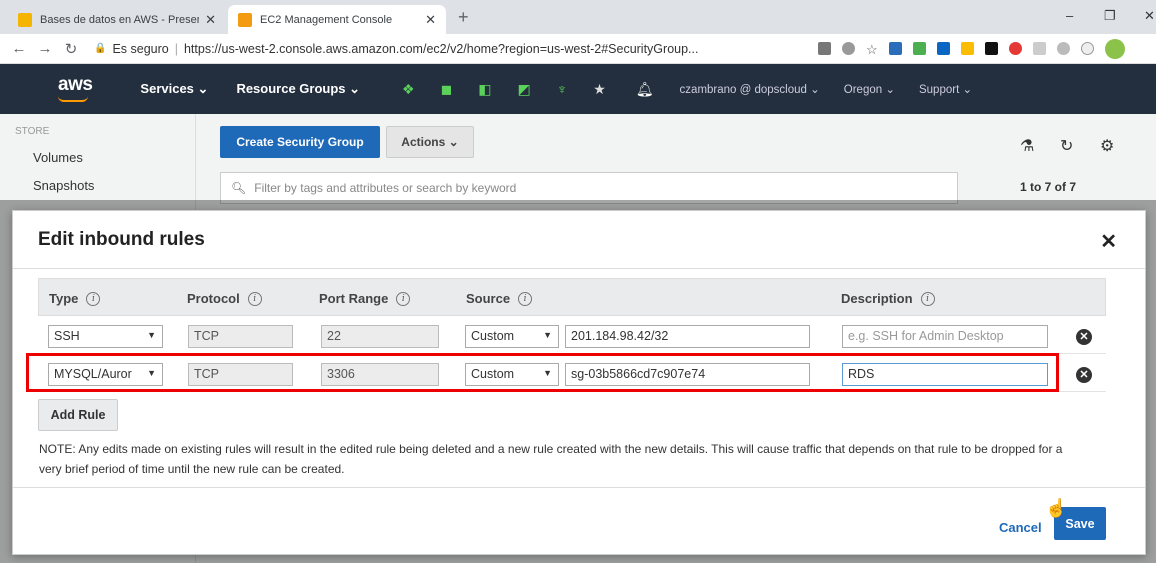  What do you see at coordinates (1048, 187) in the screenshot?
I see `pager-text: 1 to 7 of 7` at bounding box center [1048, 187].